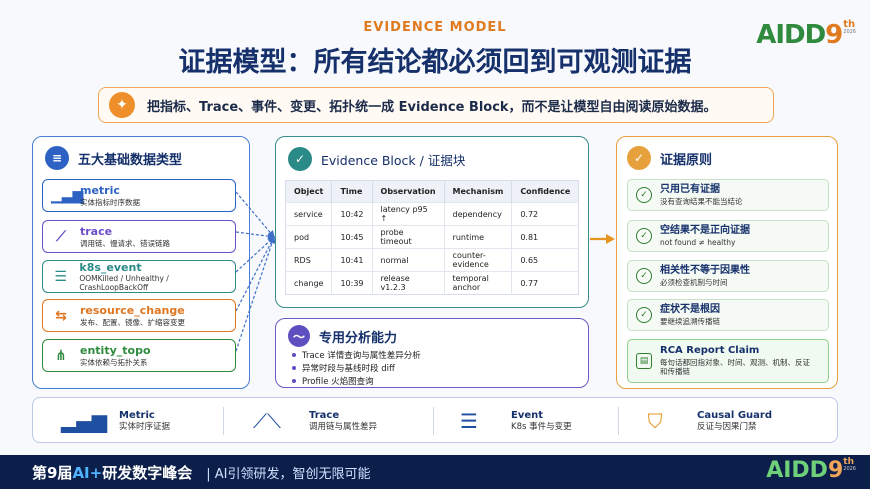  Describe the element at coordinates (352, 260) in the screenshot. I see `cell: 10:41` at that location.